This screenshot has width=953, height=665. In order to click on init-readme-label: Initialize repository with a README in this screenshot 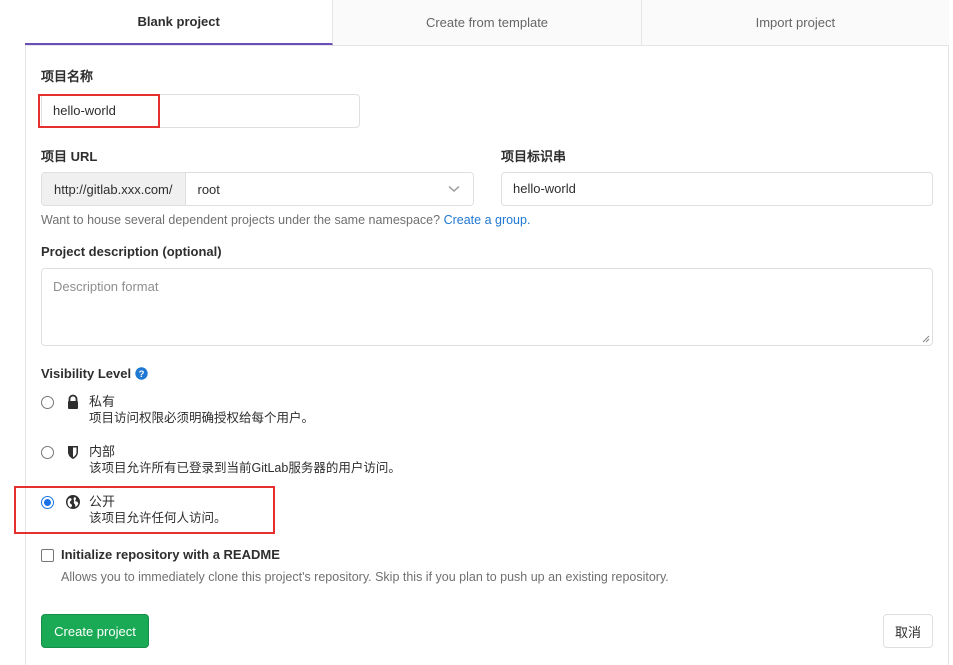, I will do `click(170, 554)`.